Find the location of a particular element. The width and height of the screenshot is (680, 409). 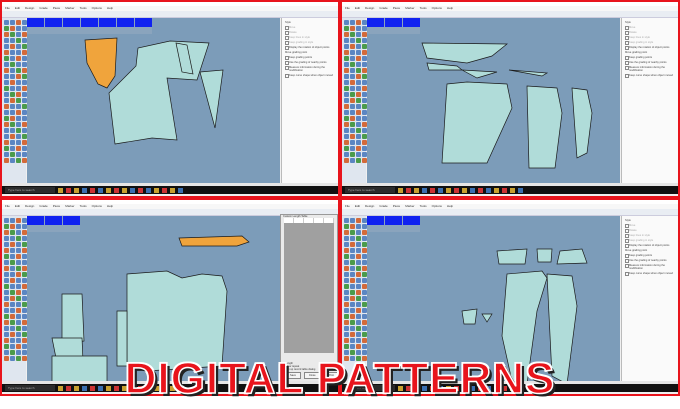

panel-option: Move is located at coordinates (650, 226).